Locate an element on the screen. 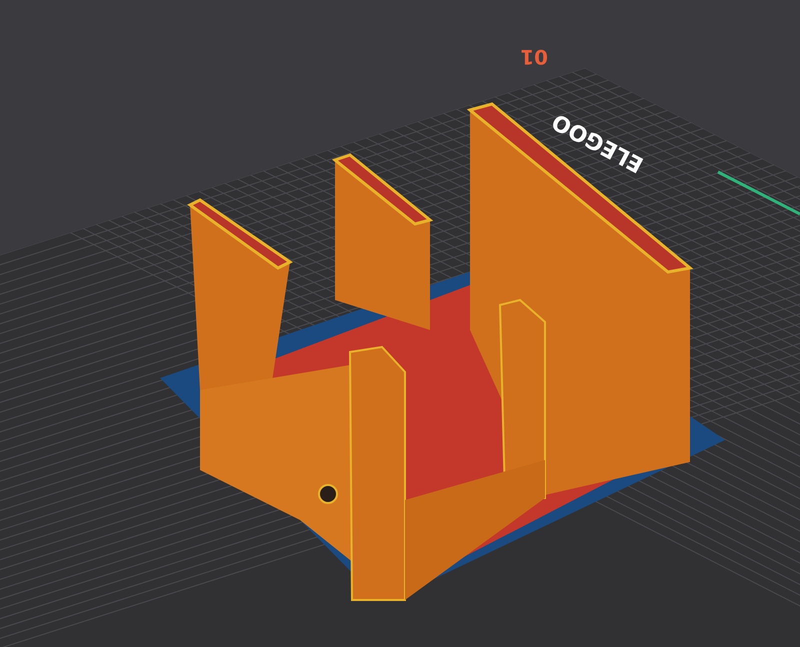 The height and width of the screenshot is (647, 800). plate-number-label: 01 is located at coordinates (534, 57).